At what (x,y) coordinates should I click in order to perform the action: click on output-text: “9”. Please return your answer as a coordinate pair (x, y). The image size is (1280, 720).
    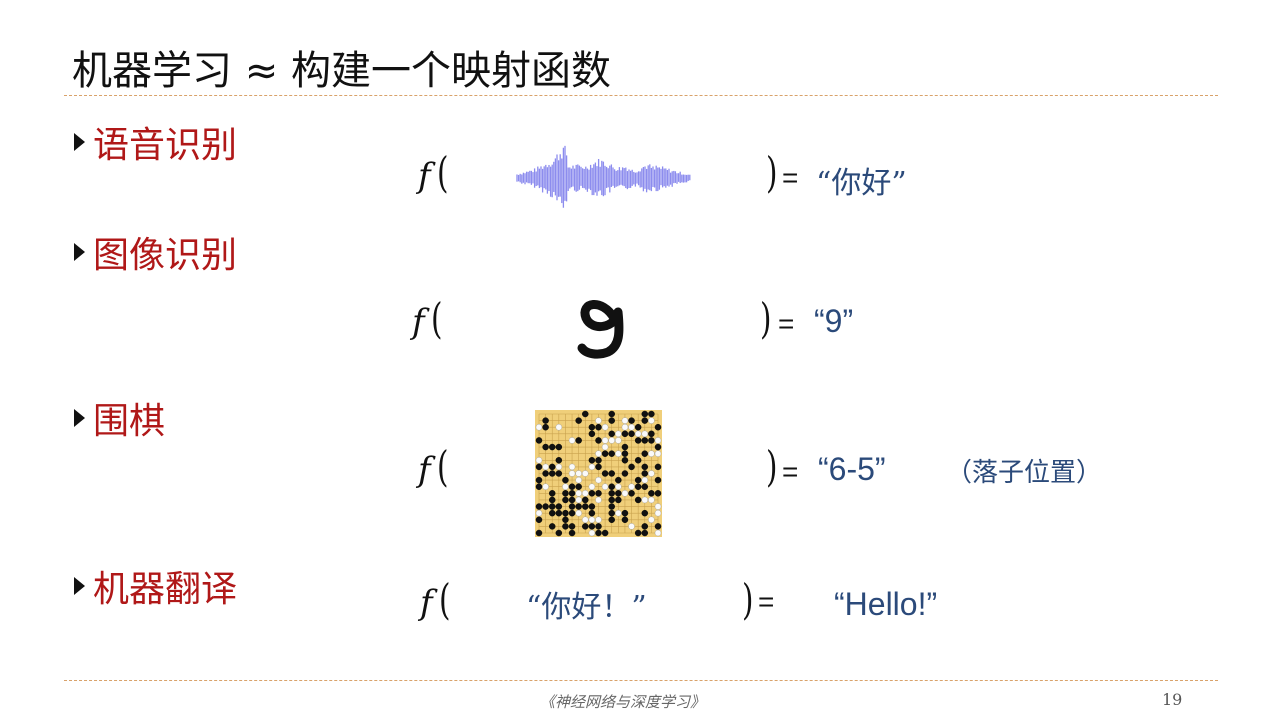
    Looking at the image, I should click on (834, 321).